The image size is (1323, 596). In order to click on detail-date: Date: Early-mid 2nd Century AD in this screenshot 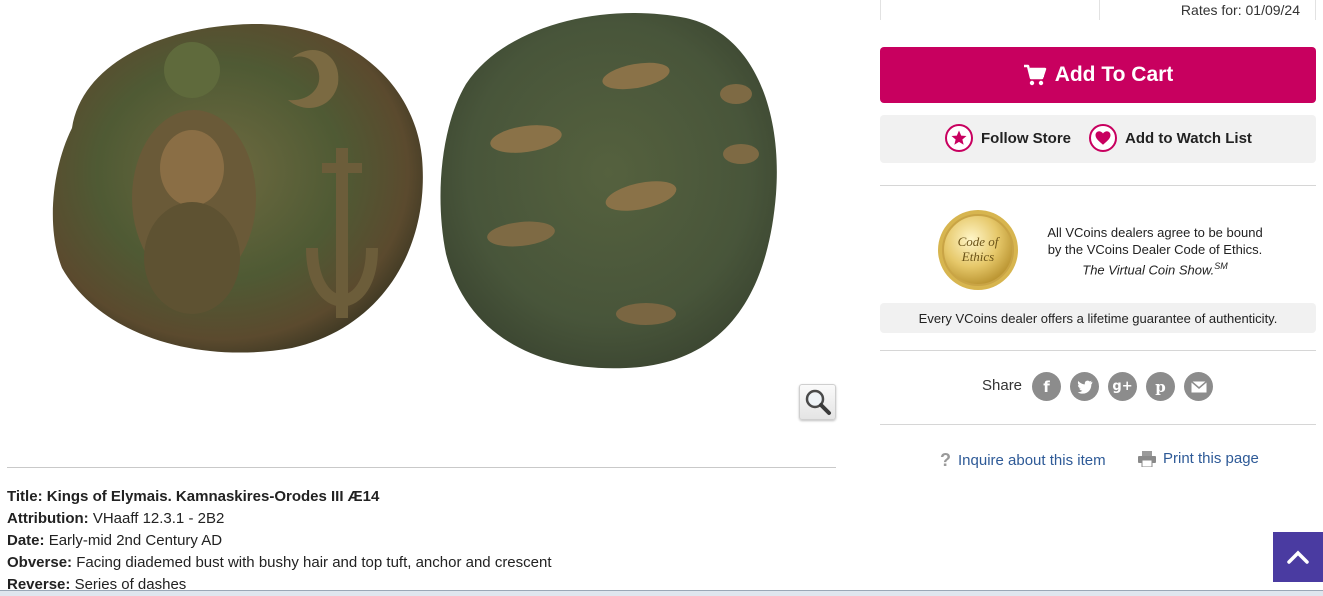, I will do `click(422, 541)`.